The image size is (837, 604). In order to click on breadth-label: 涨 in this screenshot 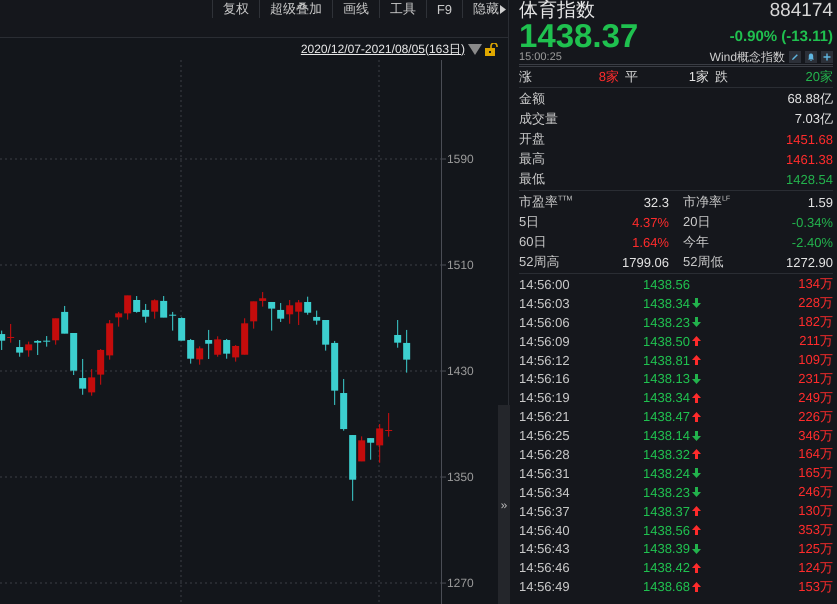, I will do `click(526, 77)`.